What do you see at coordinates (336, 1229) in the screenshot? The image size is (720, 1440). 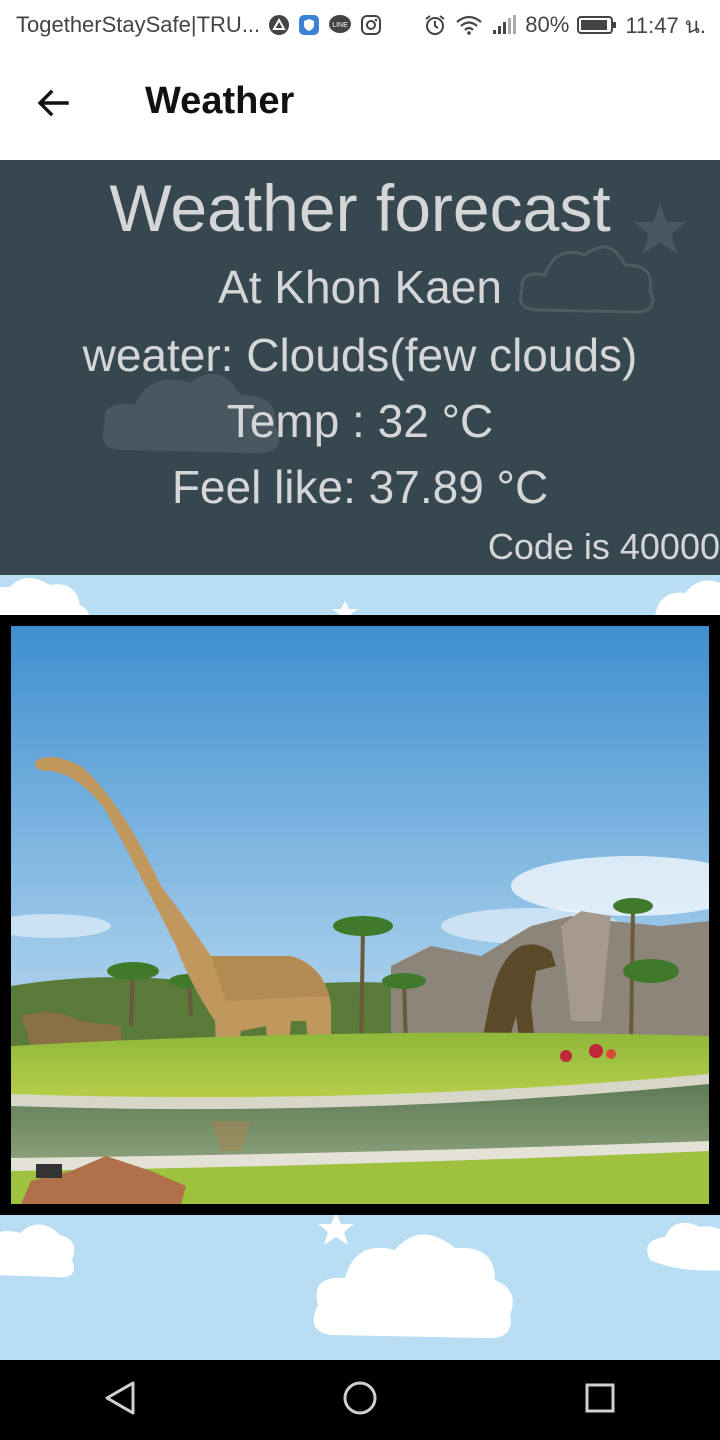 I see `star-decoration` at bounding box center [336, 1229].